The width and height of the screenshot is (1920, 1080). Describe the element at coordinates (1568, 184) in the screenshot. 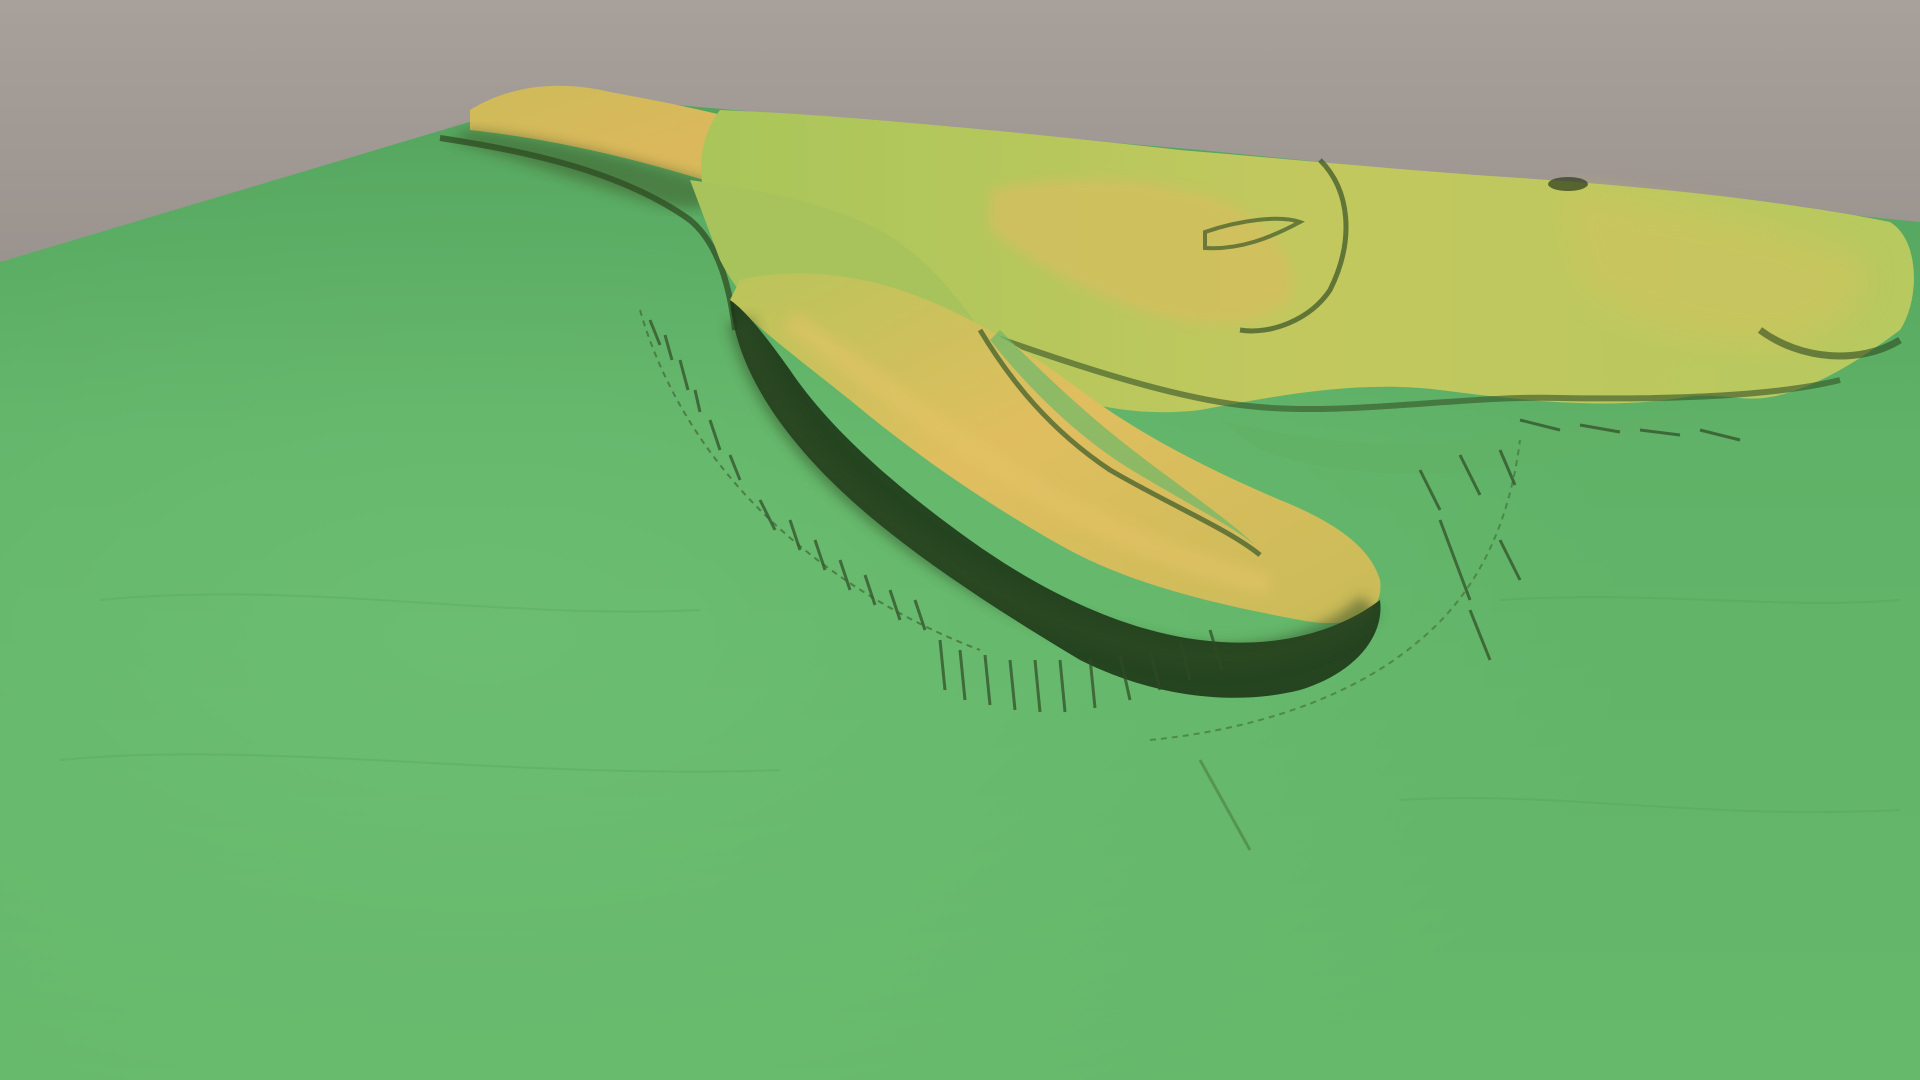

I see `hilltop-pit` at that location.